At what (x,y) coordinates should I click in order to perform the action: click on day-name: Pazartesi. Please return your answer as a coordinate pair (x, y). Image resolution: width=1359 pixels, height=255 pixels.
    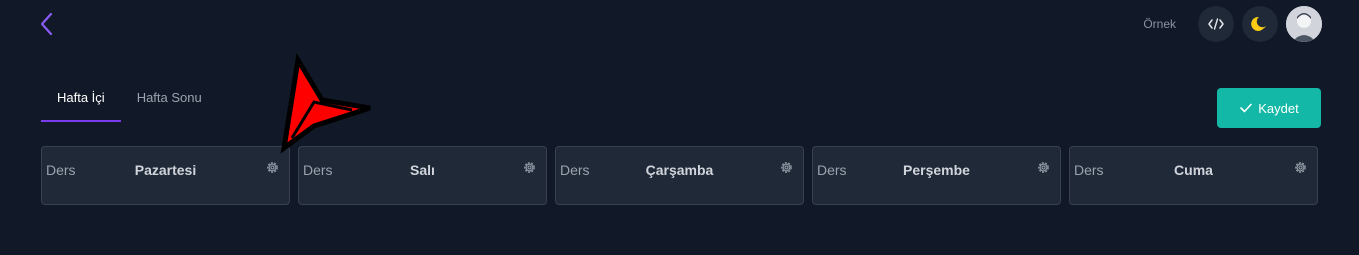
    Looking at the image, I should click on (165, 170).